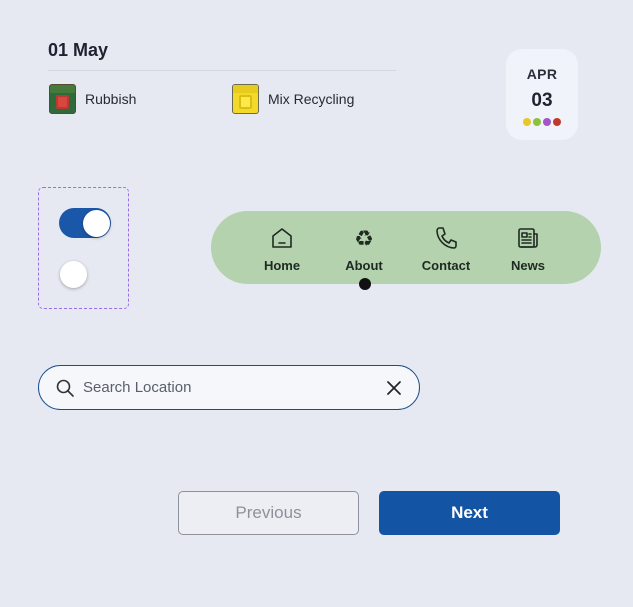 This screenshot has height=607, width=633. Describe the element at coordinates (542, 100) in the screenshot. I see `calendar-day: 03` at that location.